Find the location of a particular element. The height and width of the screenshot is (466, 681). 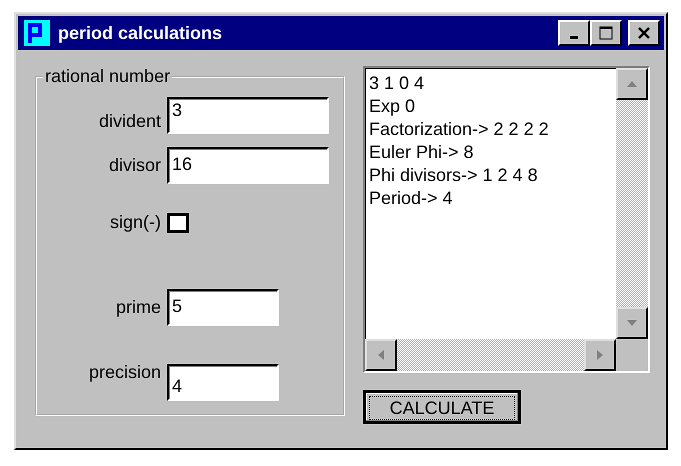

app-icon is located at coordinates (37, 33).